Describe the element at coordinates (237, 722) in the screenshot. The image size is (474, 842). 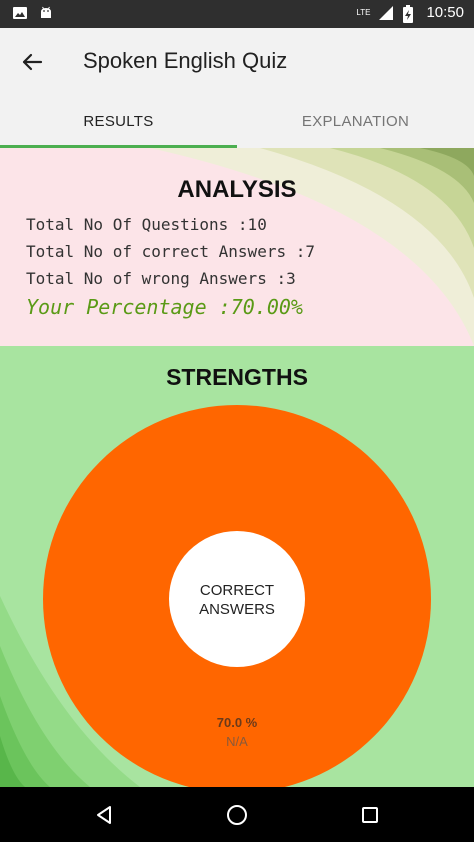
I see `chart-slice-value-label: 70.0 %` at that location.